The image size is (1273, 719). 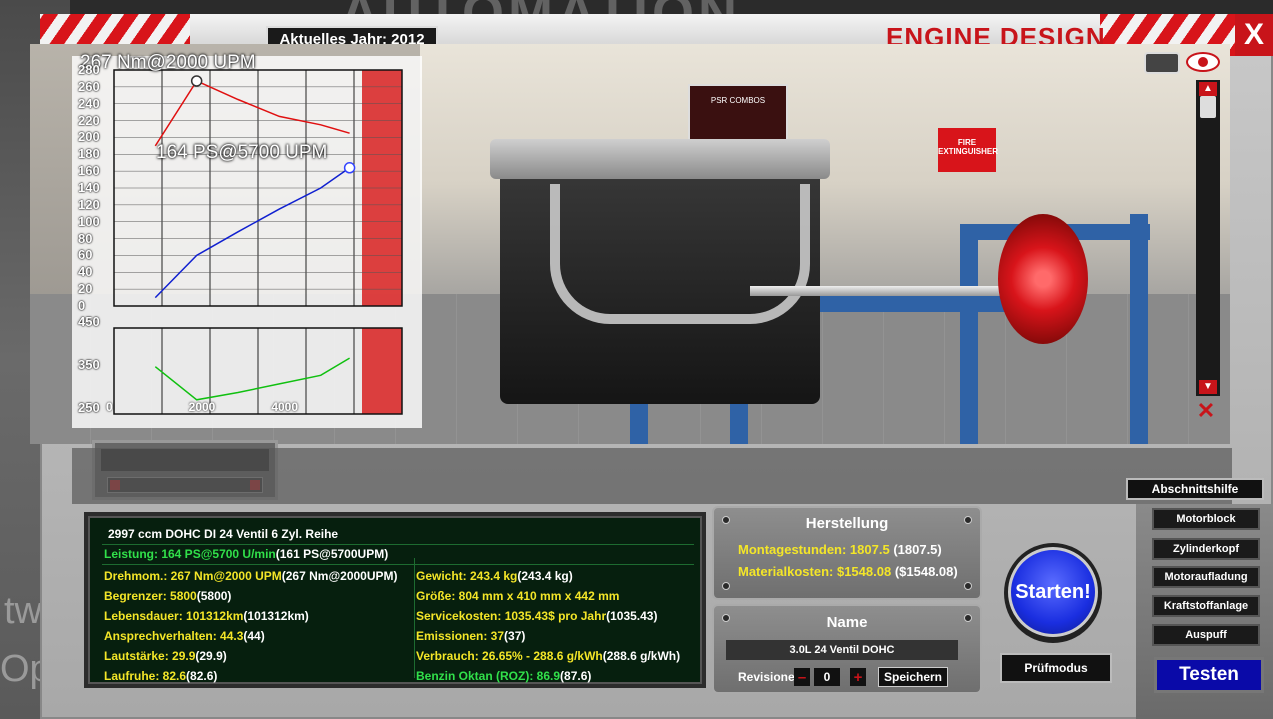 I want to click on power-peak-marker, so click(x=349, y=168).